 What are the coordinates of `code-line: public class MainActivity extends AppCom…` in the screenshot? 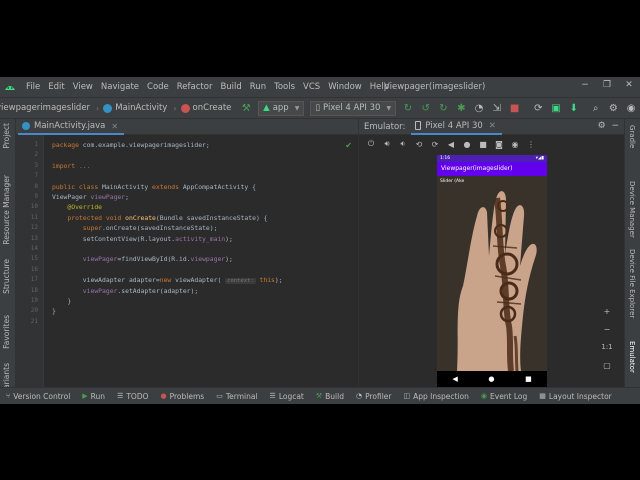 It's located at (154, 187).